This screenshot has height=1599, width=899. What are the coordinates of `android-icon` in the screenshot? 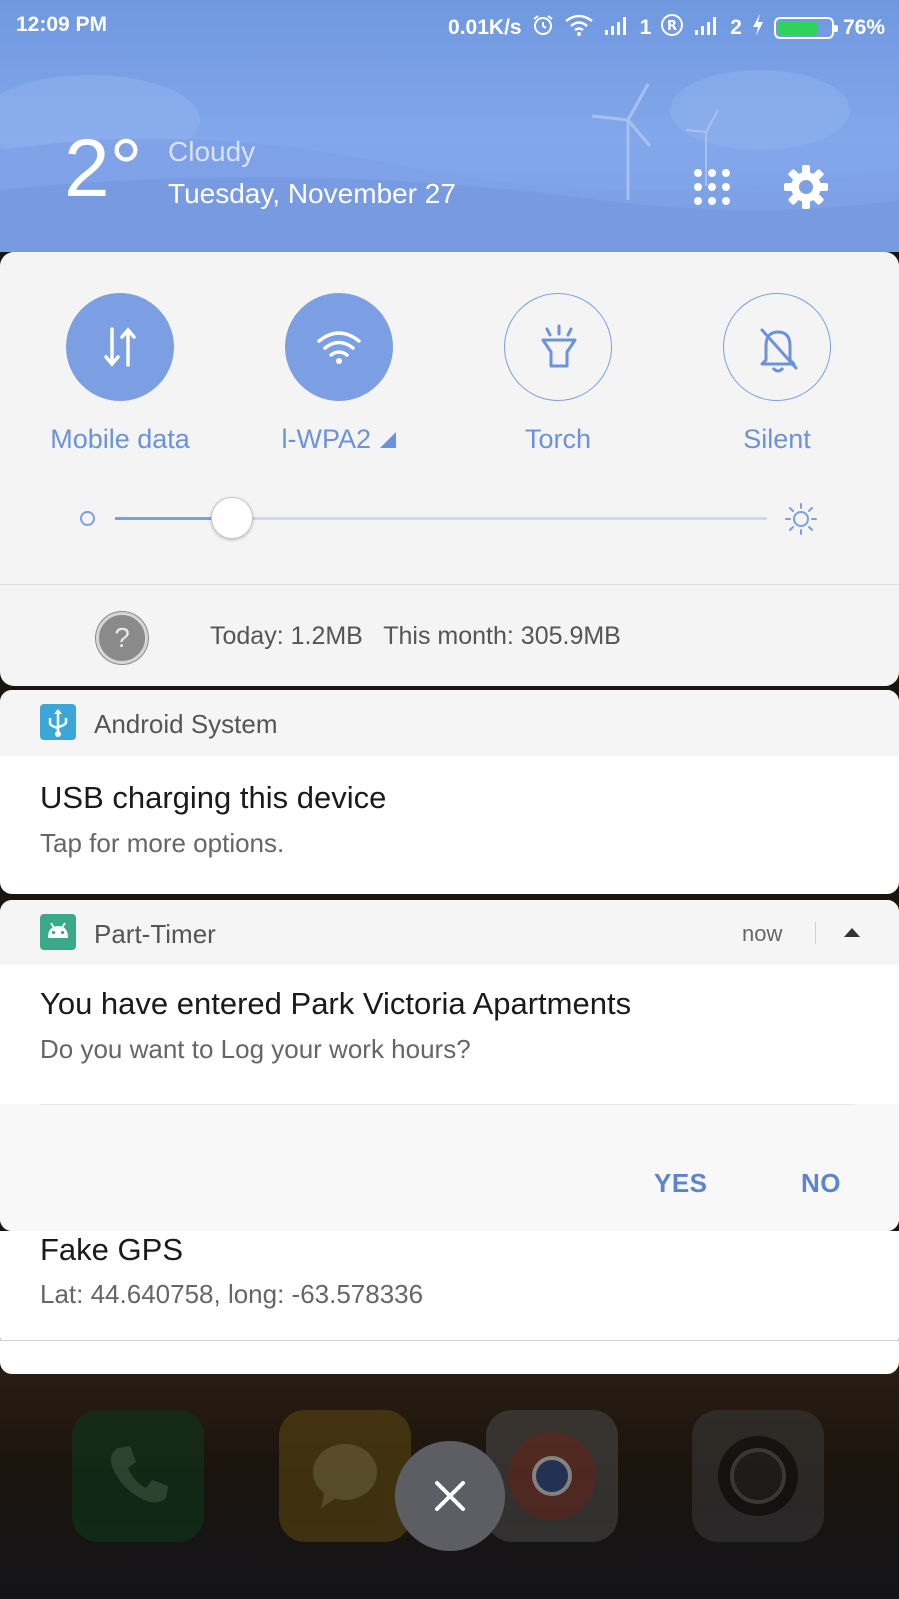 It's located at (58, 932).